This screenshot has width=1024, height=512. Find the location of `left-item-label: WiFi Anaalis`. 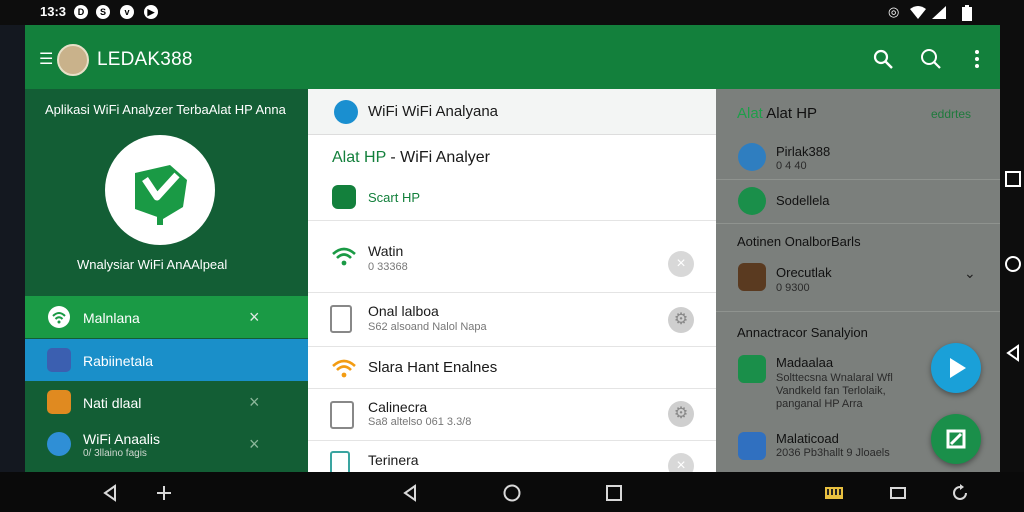

left-item-label: WiFi Anaalis is located at coordinates (122, 439).